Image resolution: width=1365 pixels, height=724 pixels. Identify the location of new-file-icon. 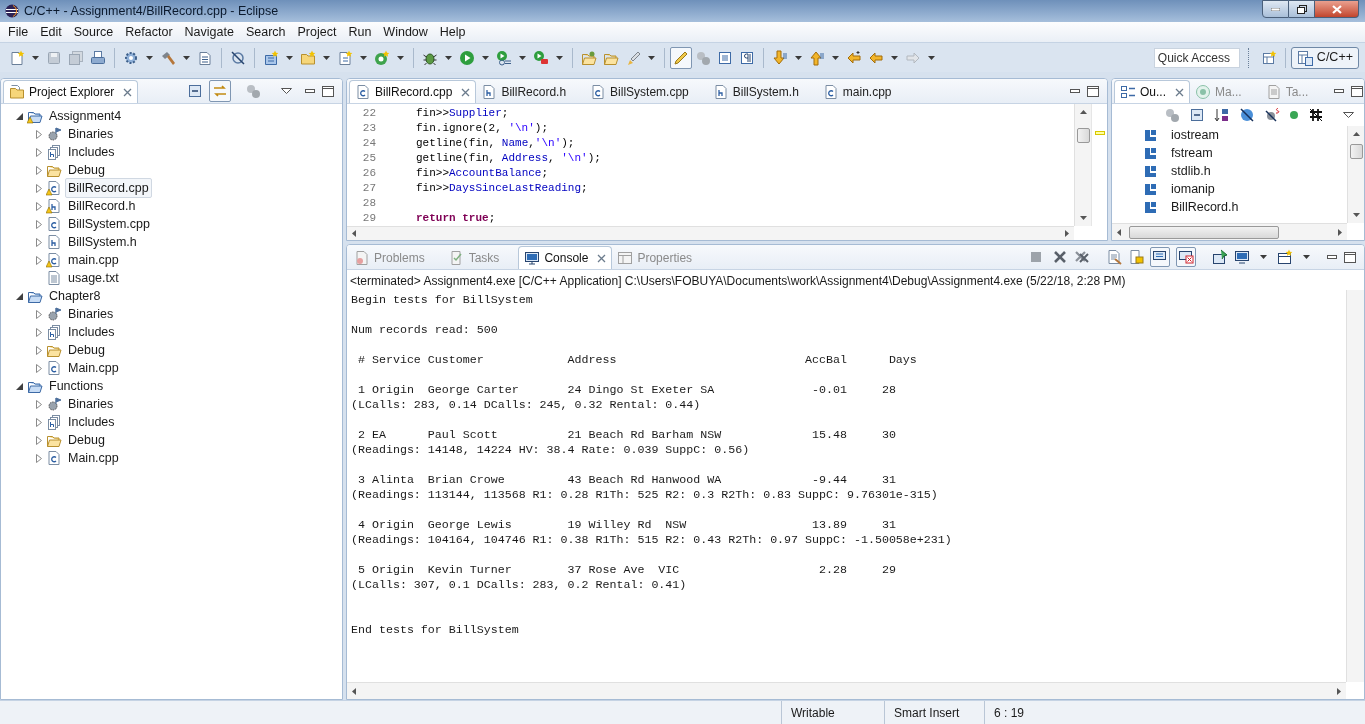
(17, 57).